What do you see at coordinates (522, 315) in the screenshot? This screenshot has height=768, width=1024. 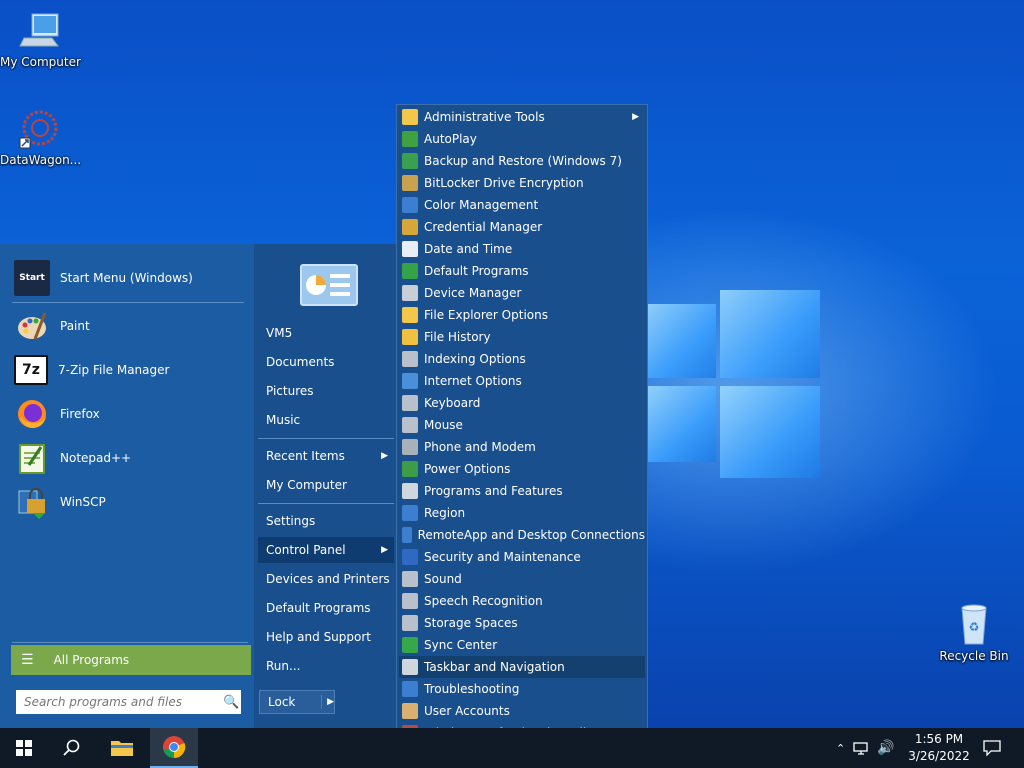 I see `control-panel-item: File Explorer Options` at bounding box center [522, 315].